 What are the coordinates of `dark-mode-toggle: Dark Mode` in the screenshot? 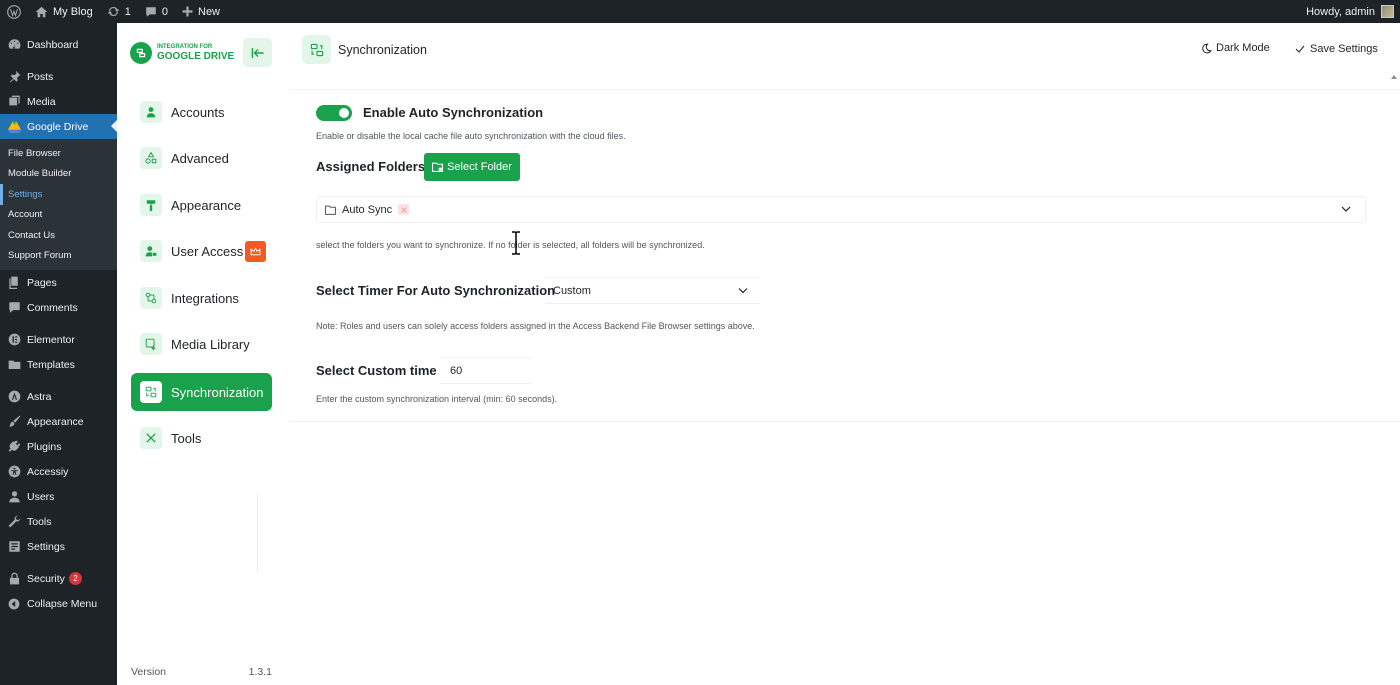 It's located at (1235, 48).